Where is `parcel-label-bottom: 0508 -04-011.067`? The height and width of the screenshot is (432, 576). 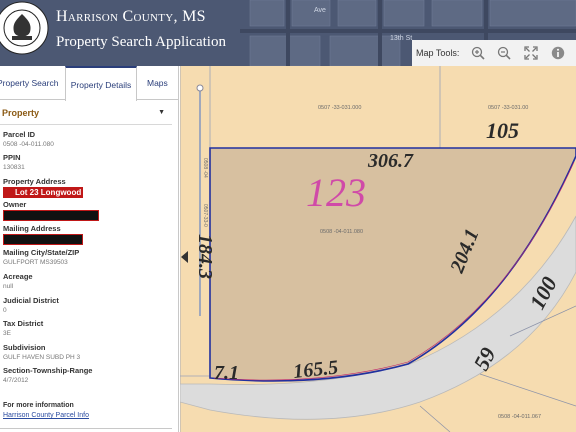
parcel-label-bottom: 0508 -04-011.067 is located at coordinates (519, 417).